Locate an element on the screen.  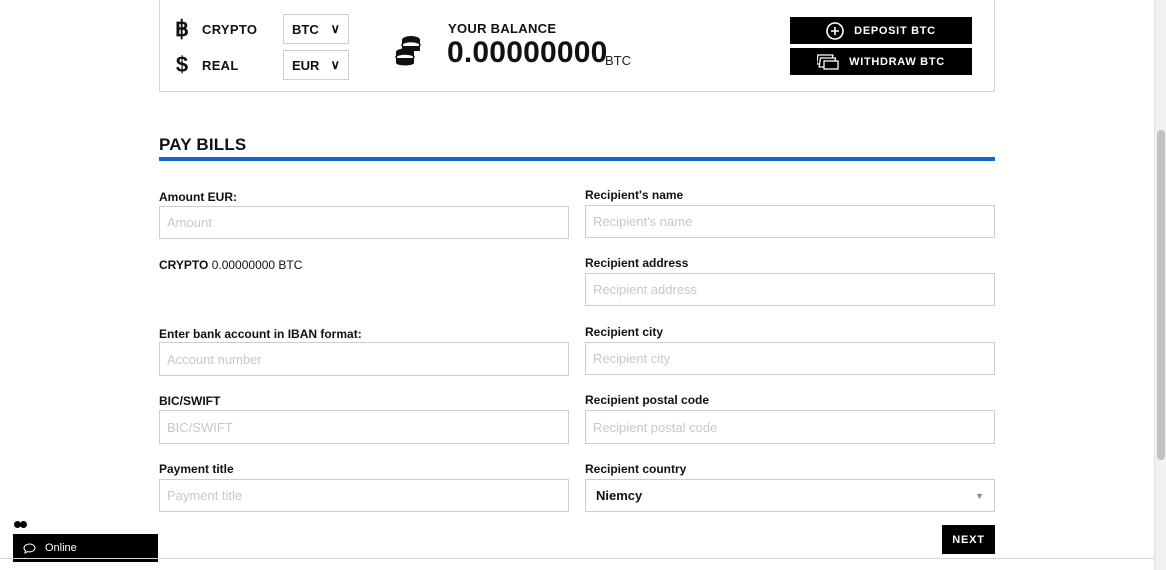
payment-title-input is located at coordinates (364, 495).